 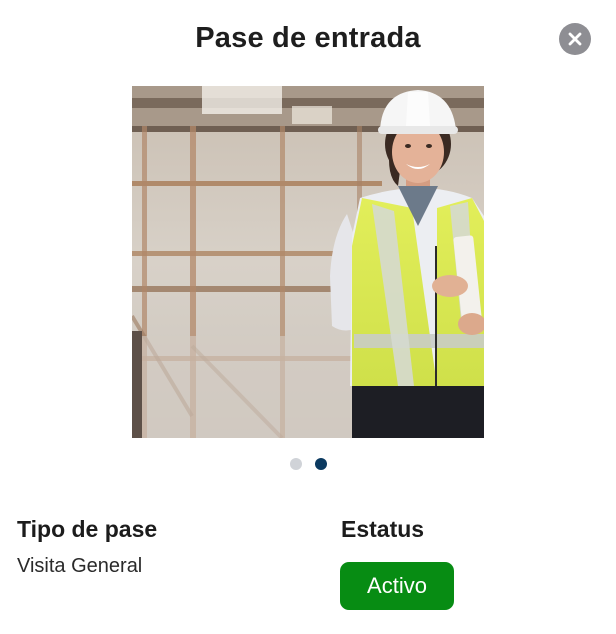 What do you see at coordinates (80, 566) in the screenshot?
I see `pass-type-value: Visita General` at bounding box center [80, 566].